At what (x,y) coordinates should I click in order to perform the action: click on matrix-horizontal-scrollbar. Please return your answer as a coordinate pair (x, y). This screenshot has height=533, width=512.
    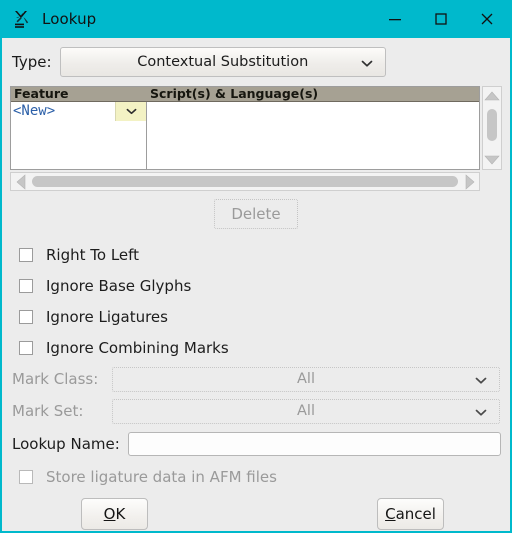
    Looking at the image, I should click on (245, 181).